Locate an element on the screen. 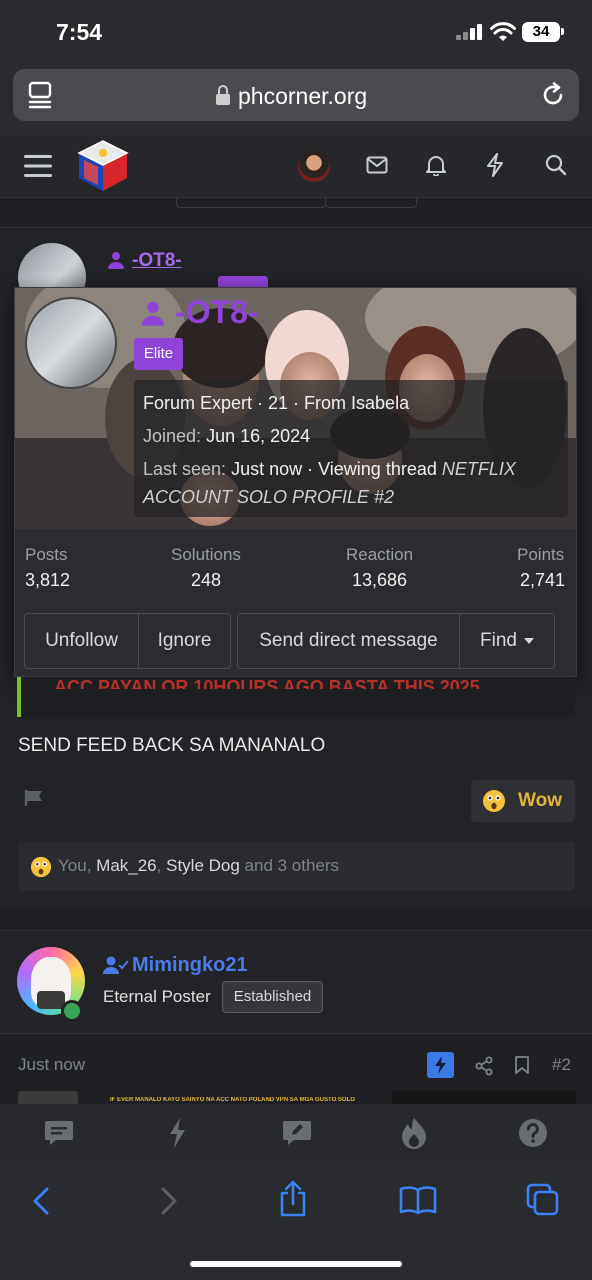 The height and width of the screenshot is (1280, 592). thread-title-cont: ACCOUNT SOLO PROFILE #2 is located at coordinates (268, 497).